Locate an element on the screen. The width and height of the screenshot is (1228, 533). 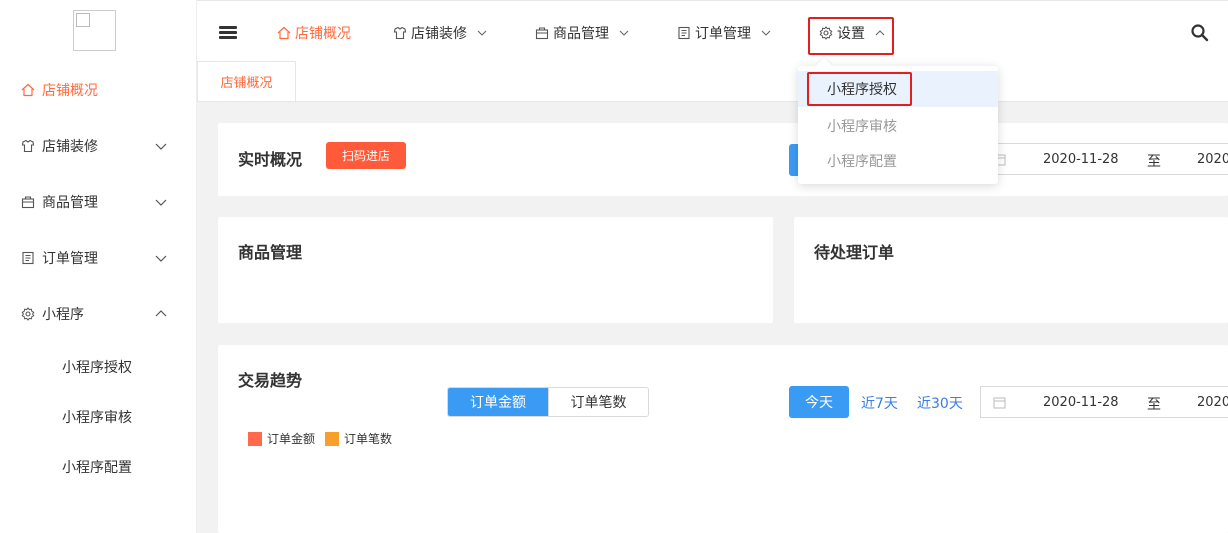
nav-store-decor: 店铺装修 is located at coordinates (440, 33).